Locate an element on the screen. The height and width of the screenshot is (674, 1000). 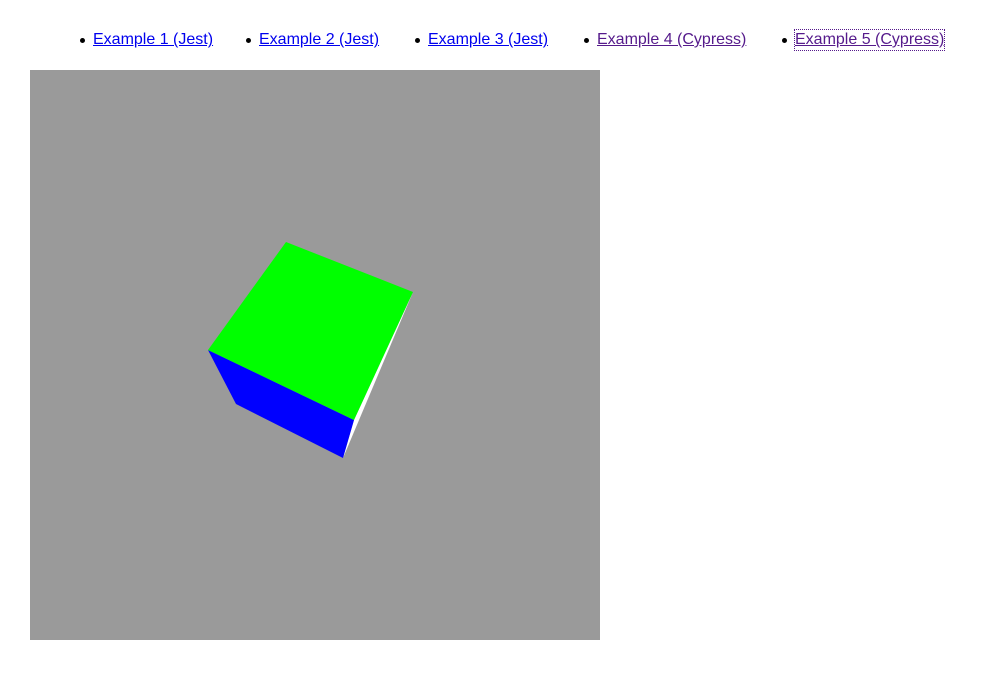
example-1-link: Example 1 (Jest) is located at coordinates (153, 40).